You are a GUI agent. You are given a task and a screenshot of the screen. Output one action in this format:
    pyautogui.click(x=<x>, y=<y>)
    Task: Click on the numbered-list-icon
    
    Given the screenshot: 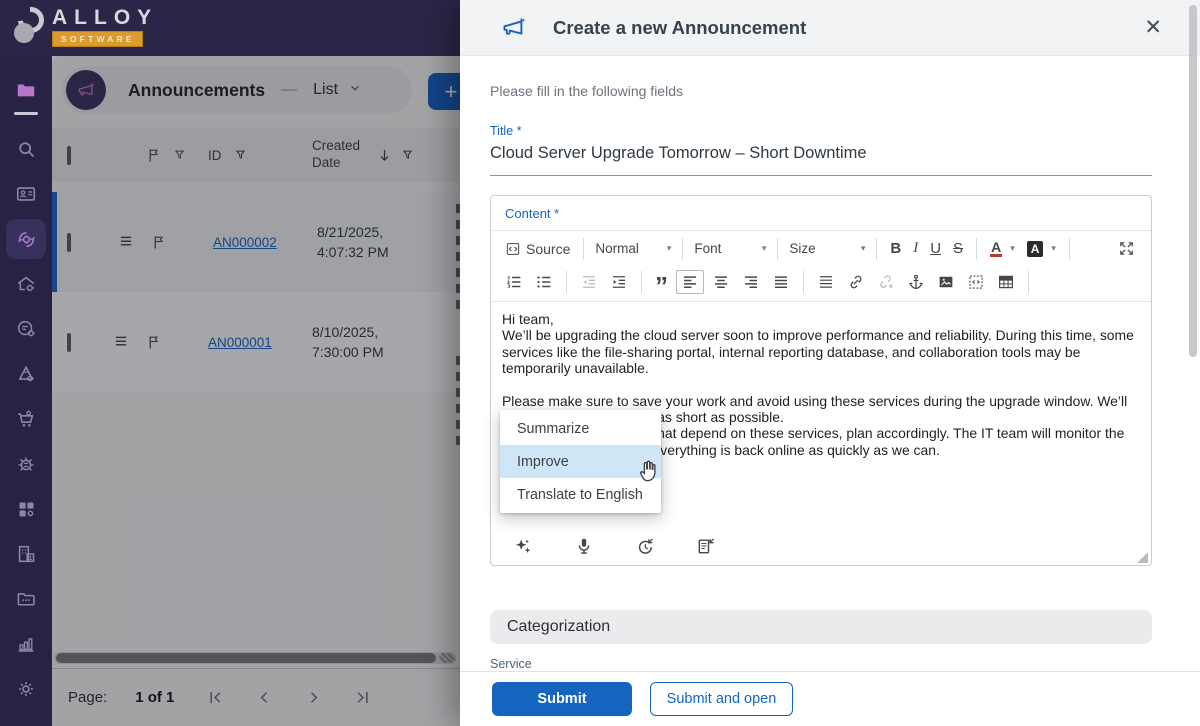 What is the action you would take?
    pyautogui.click(x=514, y=282)
    